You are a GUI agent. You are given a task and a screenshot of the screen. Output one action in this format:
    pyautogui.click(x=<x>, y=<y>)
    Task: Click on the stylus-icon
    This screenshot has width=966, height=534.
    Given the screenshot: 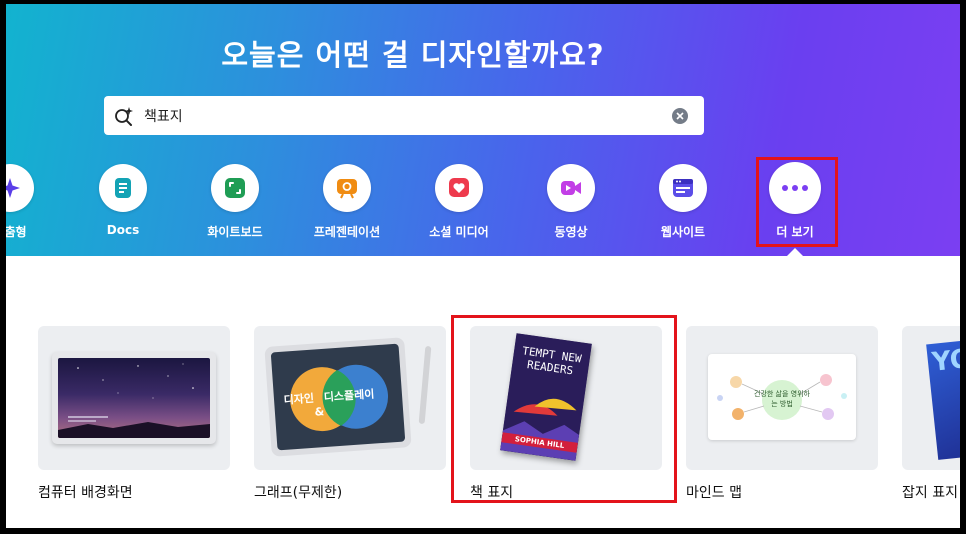 What is the action you would take?
    pyautogui.click(x=425, y=385)
    